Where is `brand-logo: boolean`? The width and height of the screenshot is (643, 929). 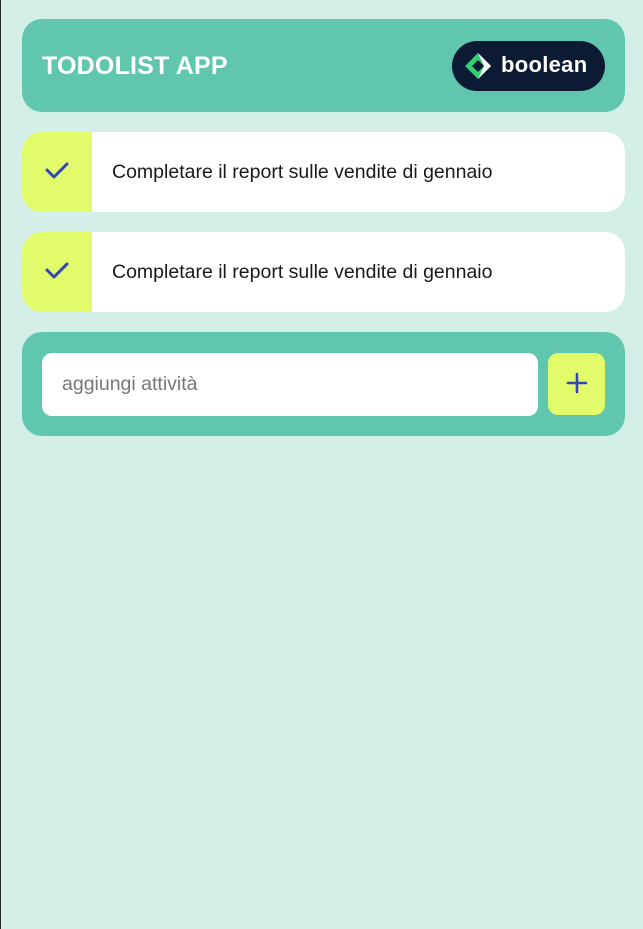
brand-logo: boolean is located at coordinates (528, 65).